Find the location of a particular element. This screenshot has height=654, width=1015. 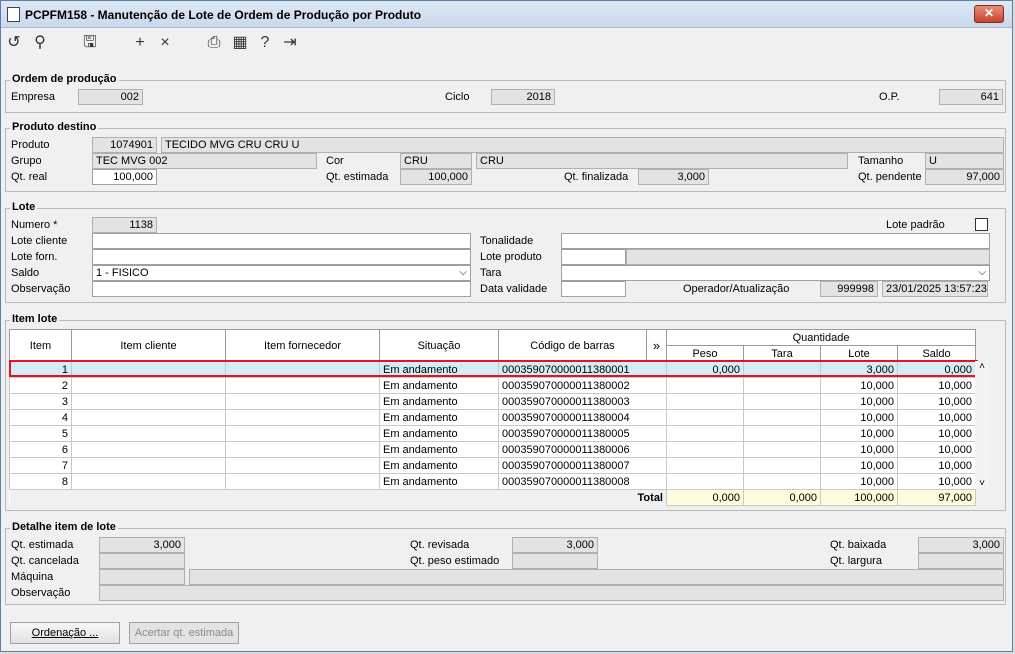

help-icon: ? is located at coordinates (265, 43).